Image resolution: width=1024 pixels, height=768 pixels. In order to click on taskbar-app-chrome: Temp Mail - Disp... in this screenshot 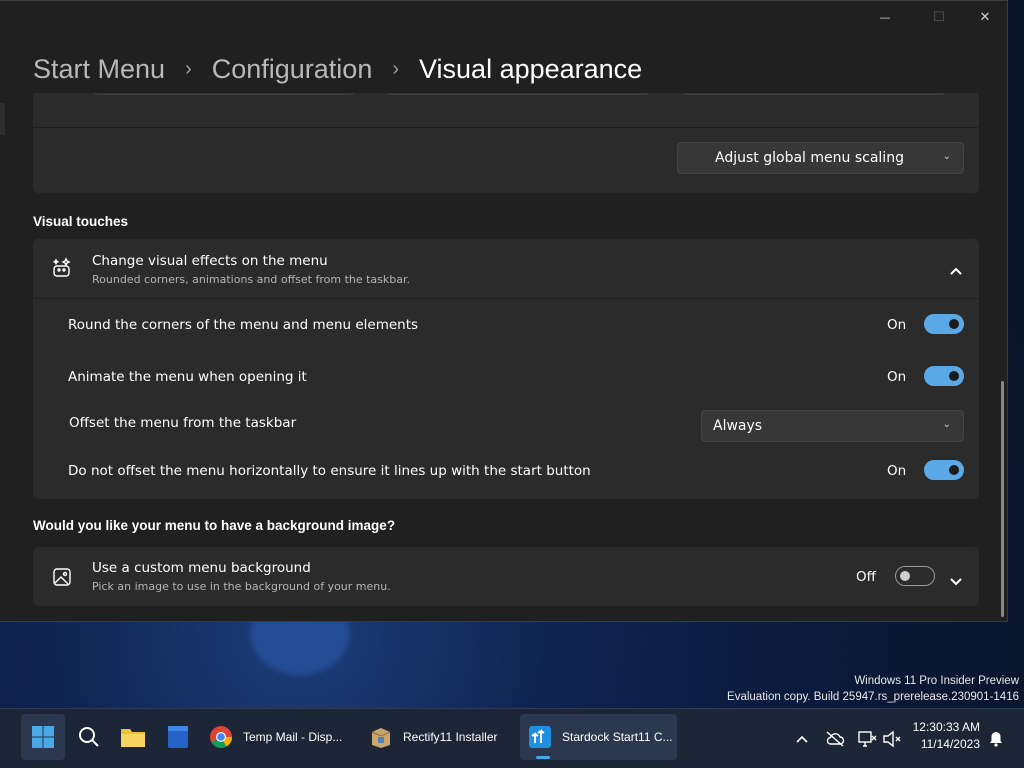, I will do `click(280, 737)`.